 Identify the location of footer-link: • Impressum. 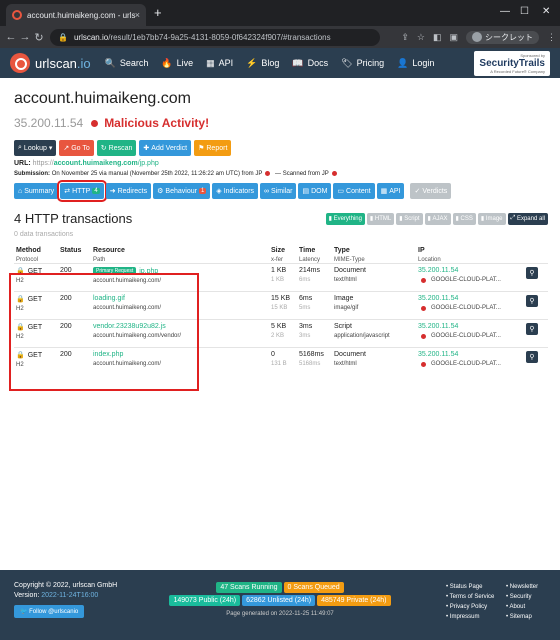
(470, 617).